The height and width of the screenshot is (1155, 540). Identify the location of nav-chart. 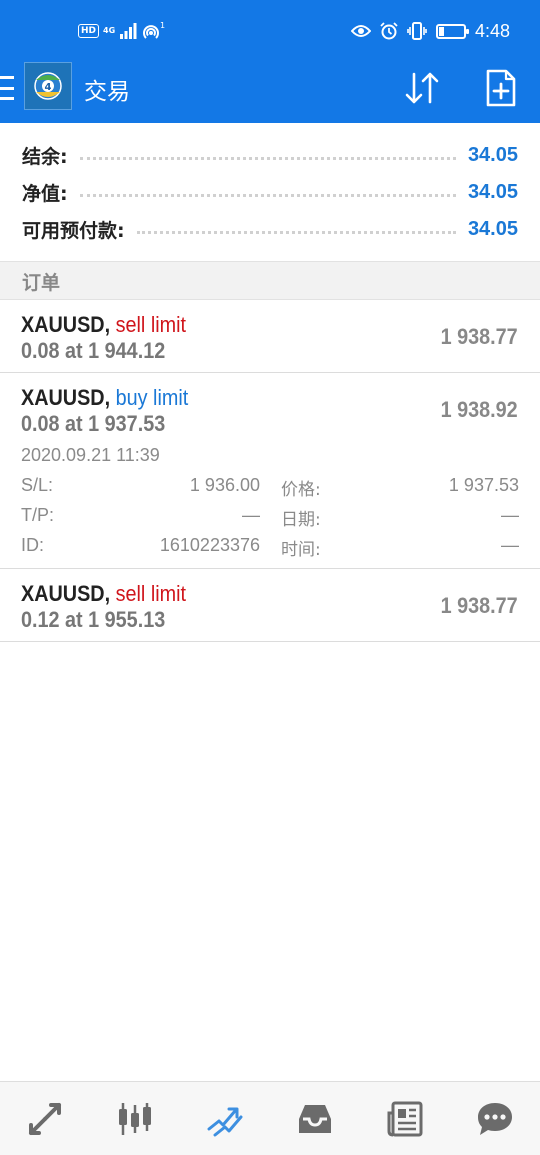
(135, 1118).